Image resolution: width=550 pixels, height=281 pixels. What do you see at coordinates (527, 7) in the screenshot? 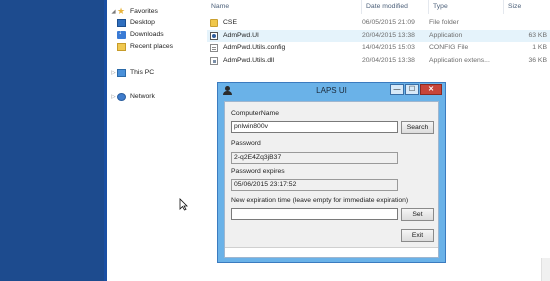
I see `column-header-size: Size` at bounding box center [527, 7].